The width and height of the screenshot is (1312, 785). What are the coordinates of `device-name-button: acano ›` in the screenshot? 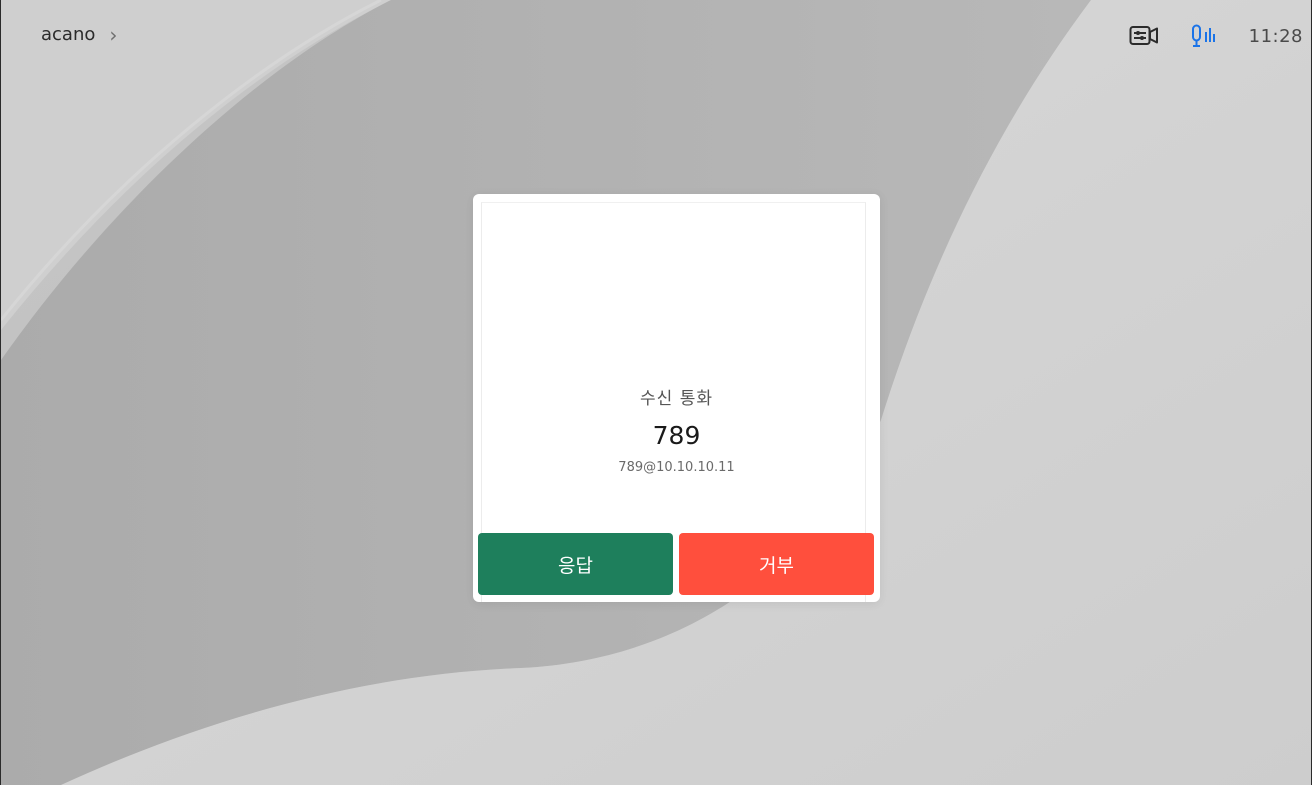 It's located at (79, 34).